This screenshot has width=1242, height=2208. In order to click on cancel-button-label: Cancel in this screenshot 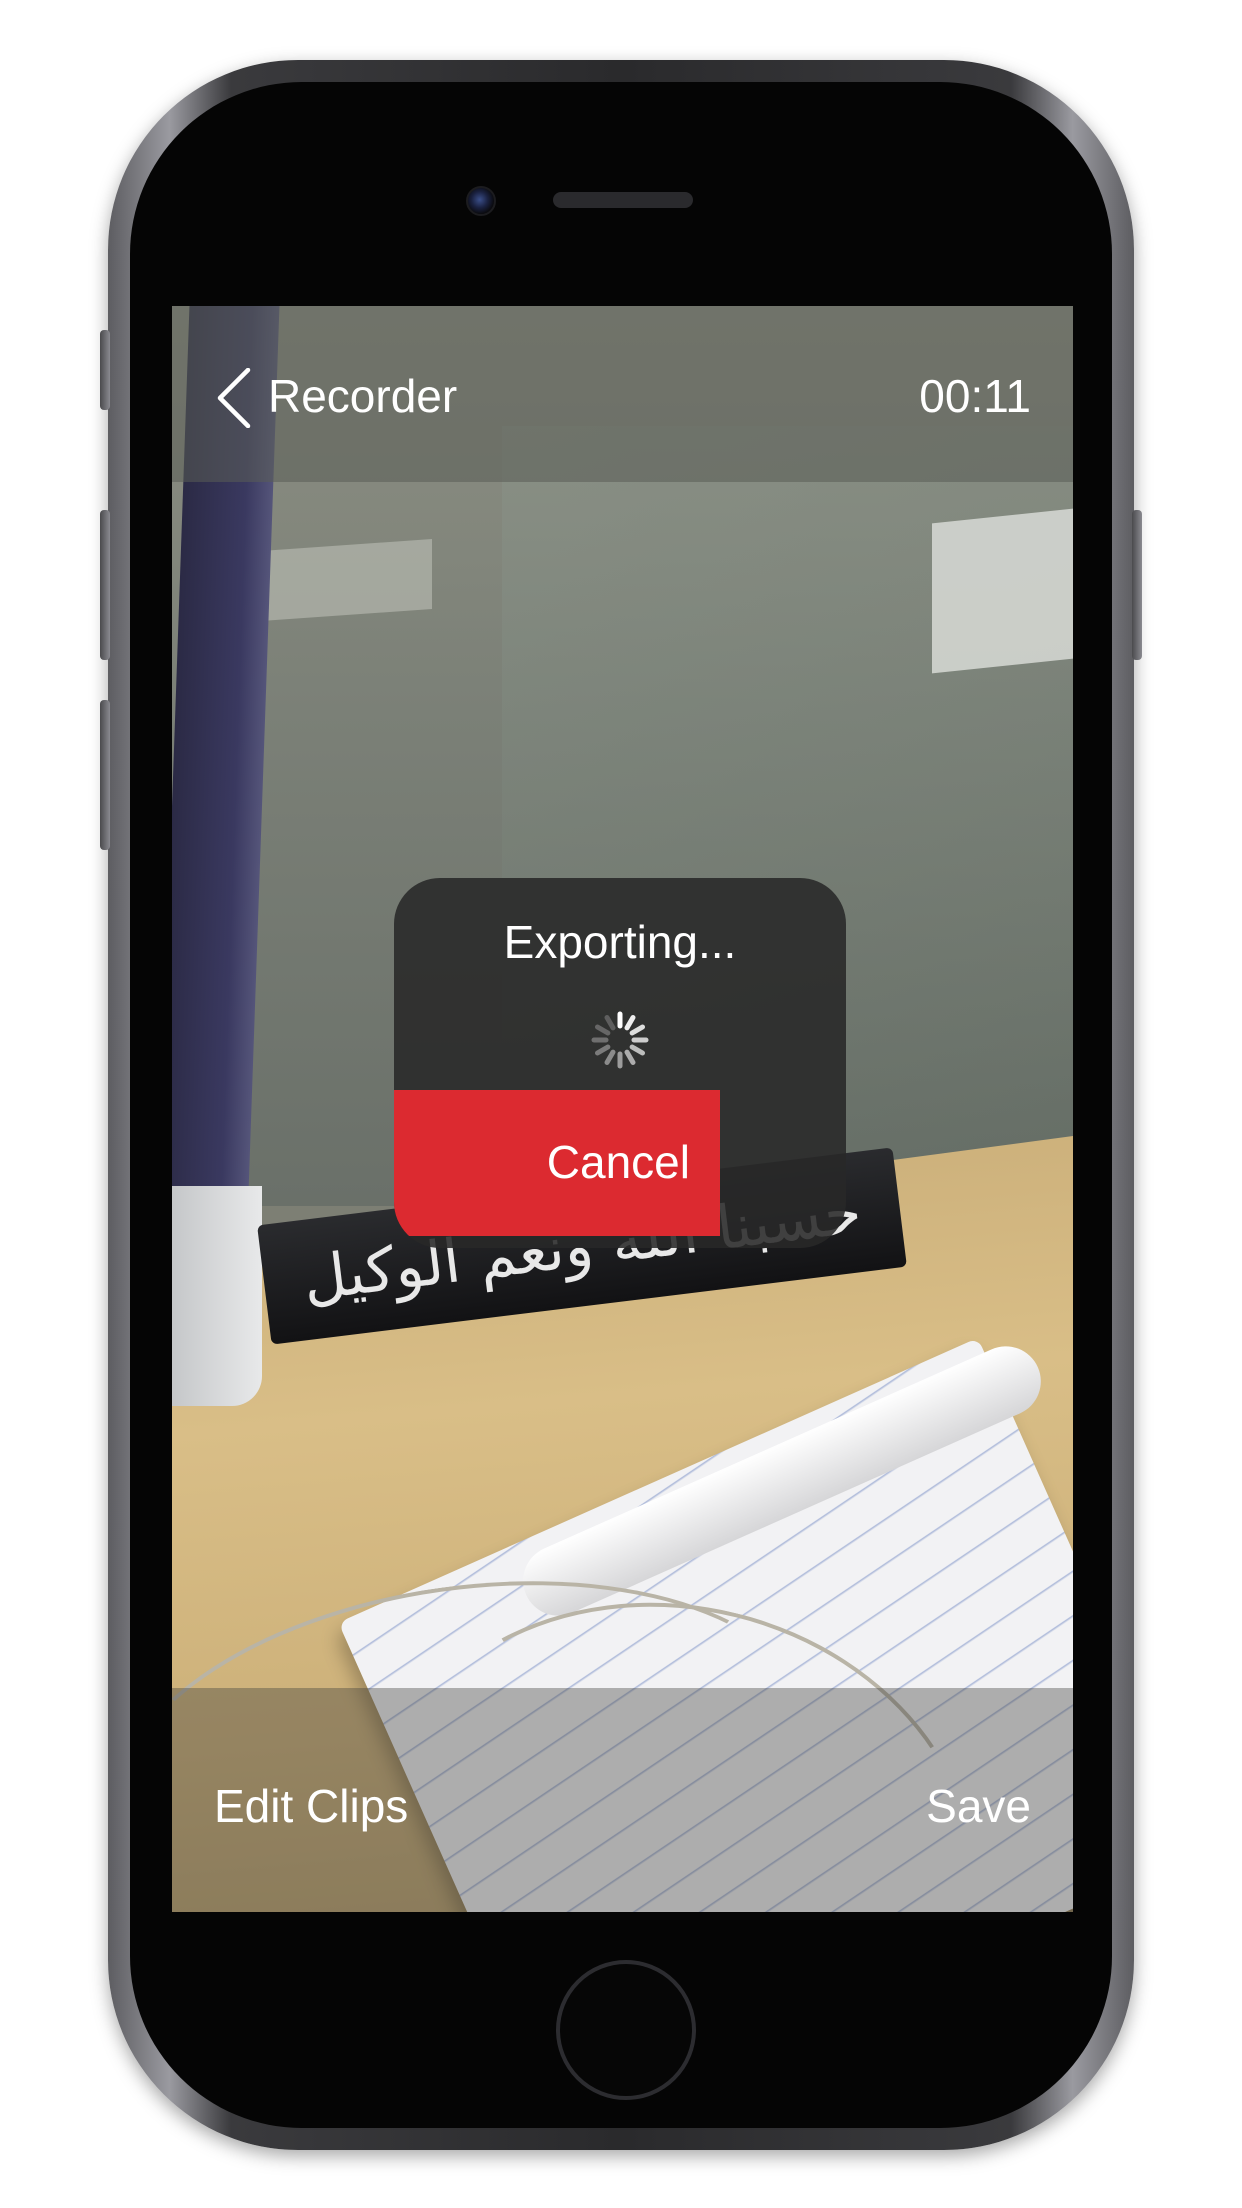, I will do `click(618, 1162)`.